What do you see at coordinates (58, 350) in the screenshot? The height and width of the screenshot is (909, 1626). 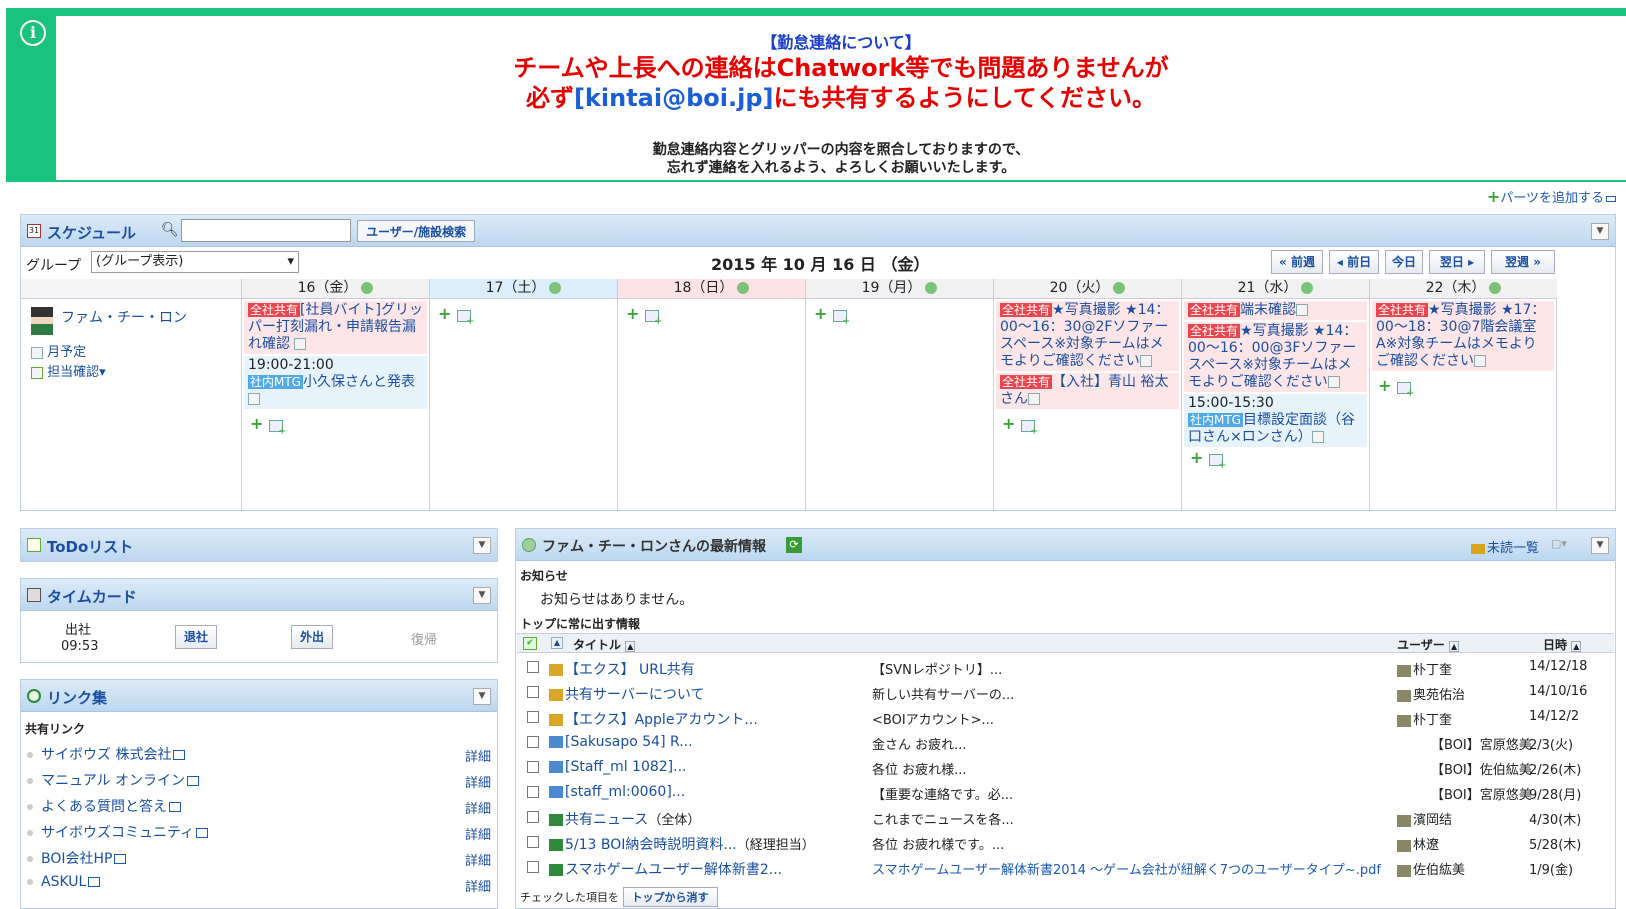 I see `monthly-link: 月予定` at bounding box center [58, 350].